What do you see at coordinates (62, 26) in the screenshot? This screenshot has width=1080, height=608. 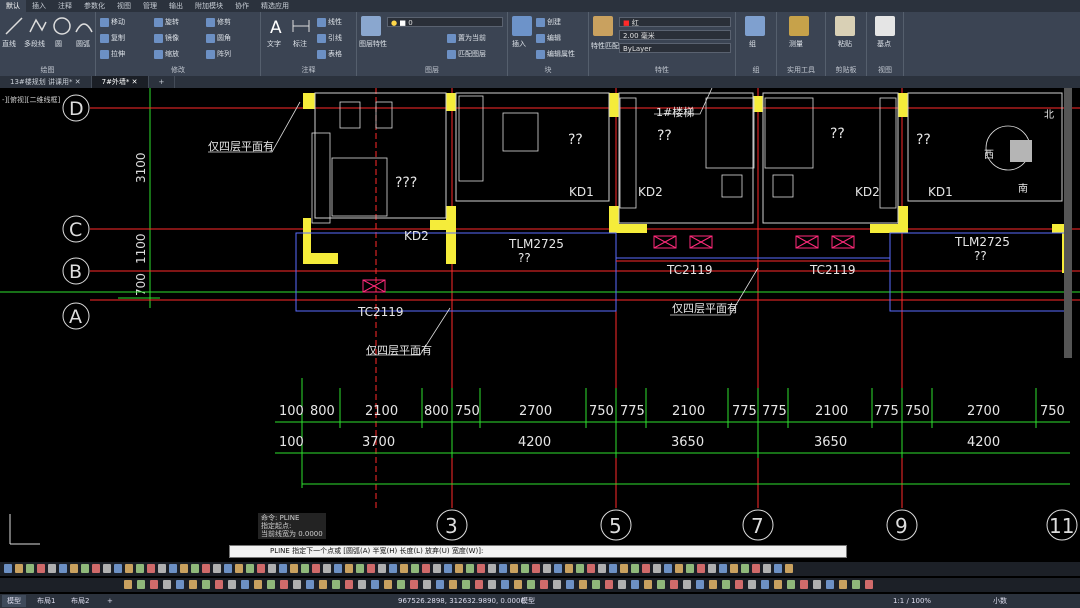 I see `circle-icon` at bounding box center [62, 26].